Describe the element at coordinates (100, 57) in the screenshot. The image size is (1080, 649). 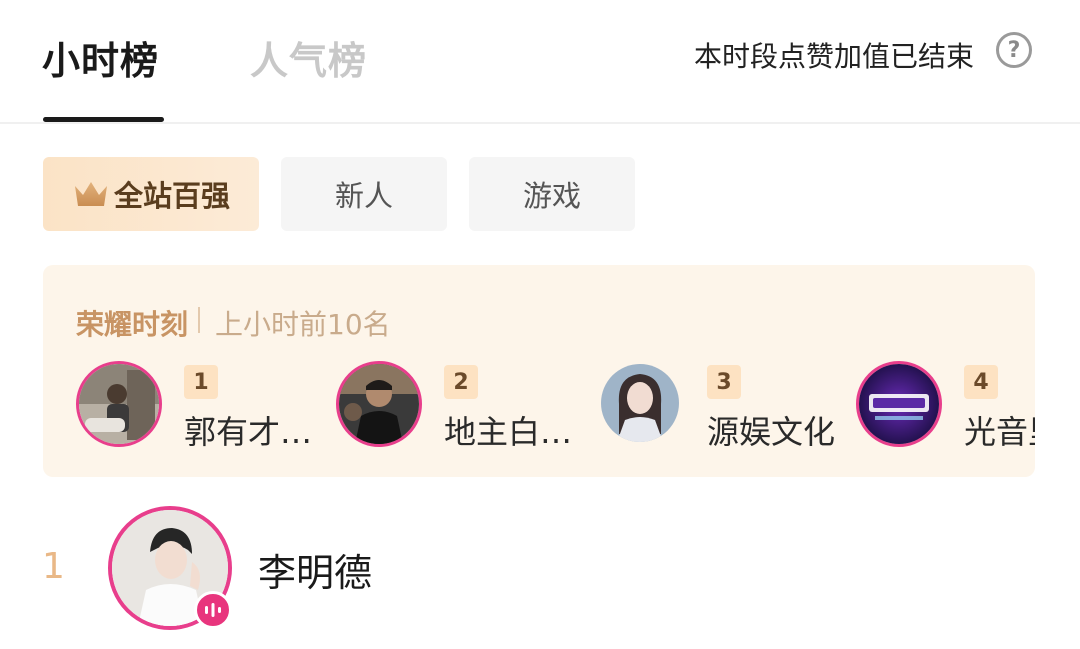
I see `tab-hourly-rank: 小时榜` at that location.